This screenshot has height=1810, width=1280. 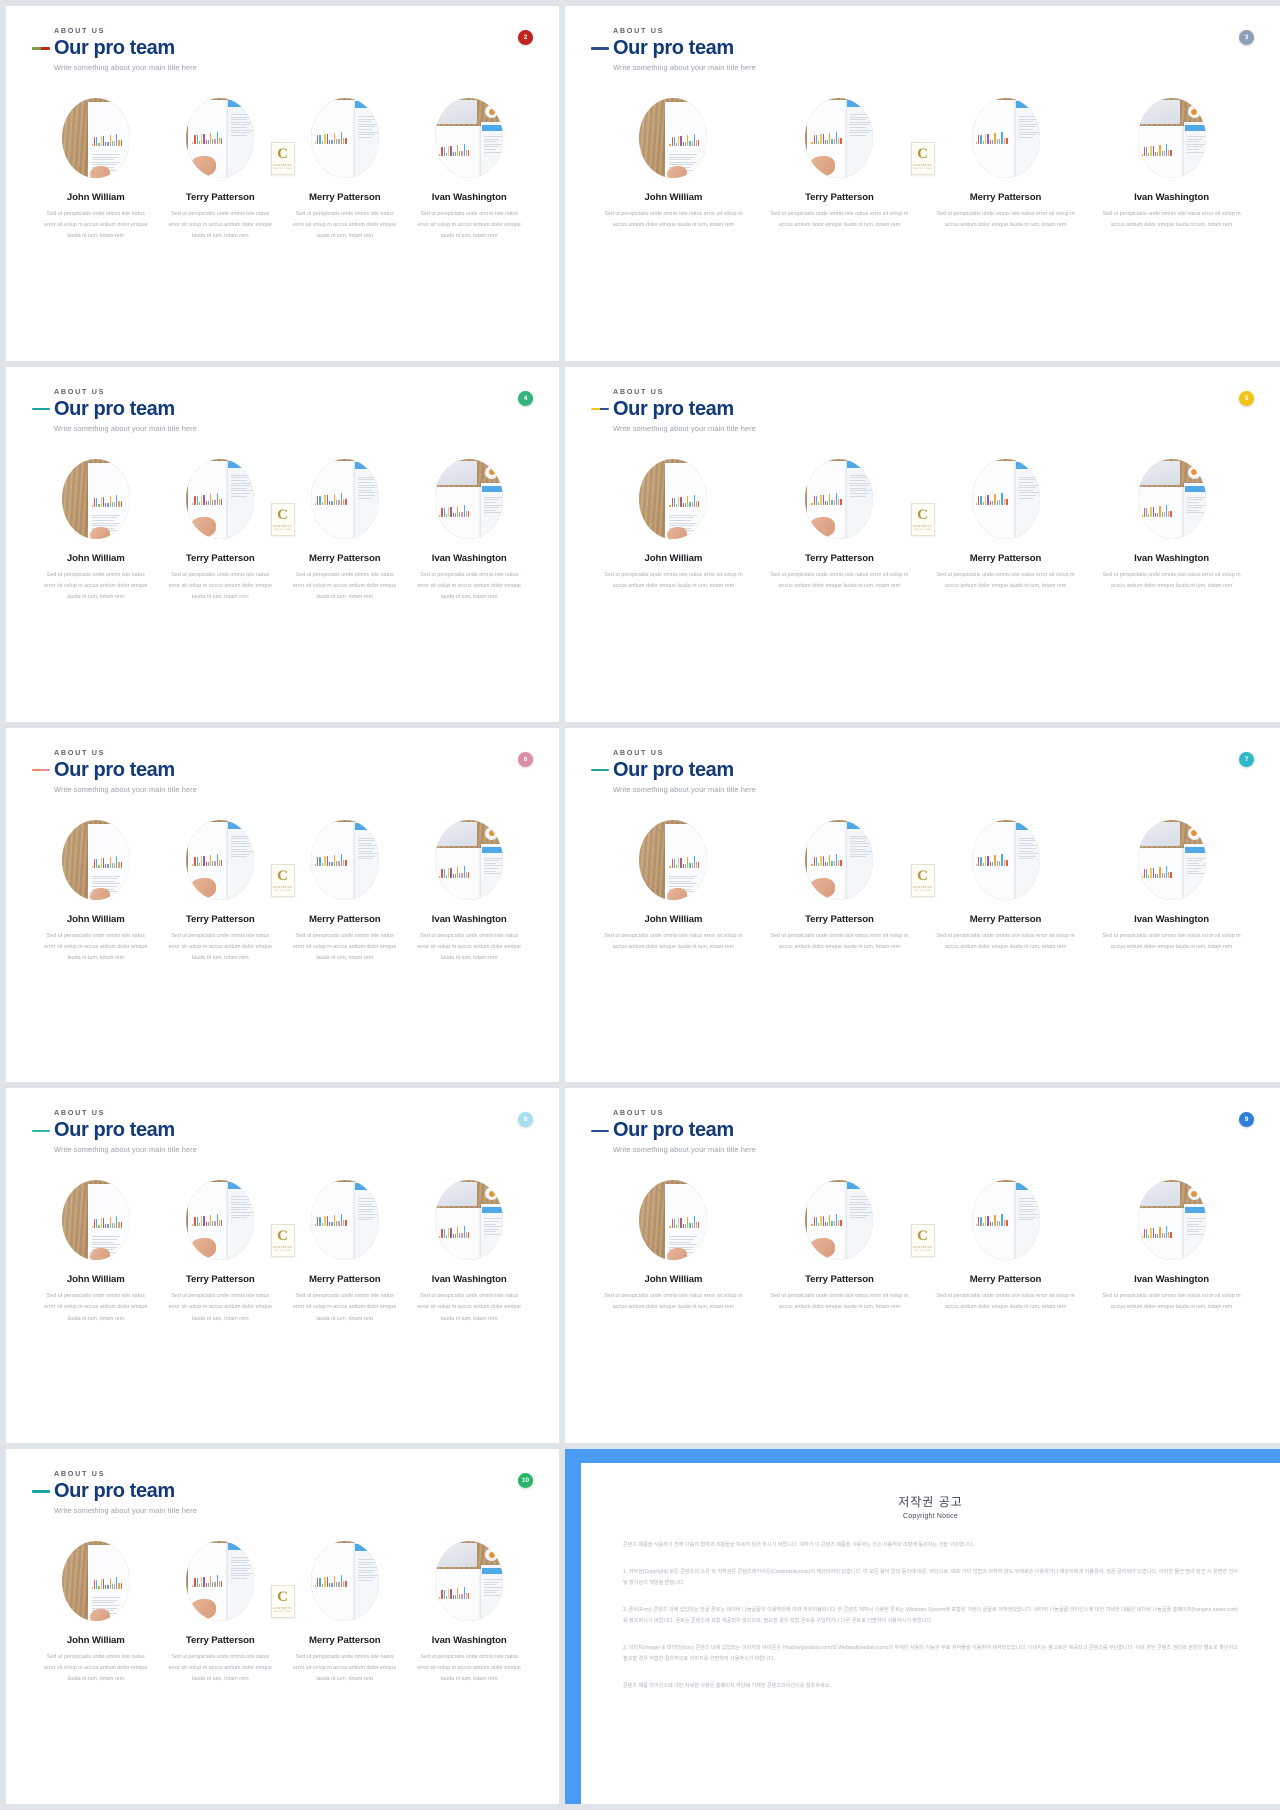 What do you see at coordinates (922, 165) in the screenshot?
I see `card-text-primary: CONTENTS` at bounding box center [922, 165].